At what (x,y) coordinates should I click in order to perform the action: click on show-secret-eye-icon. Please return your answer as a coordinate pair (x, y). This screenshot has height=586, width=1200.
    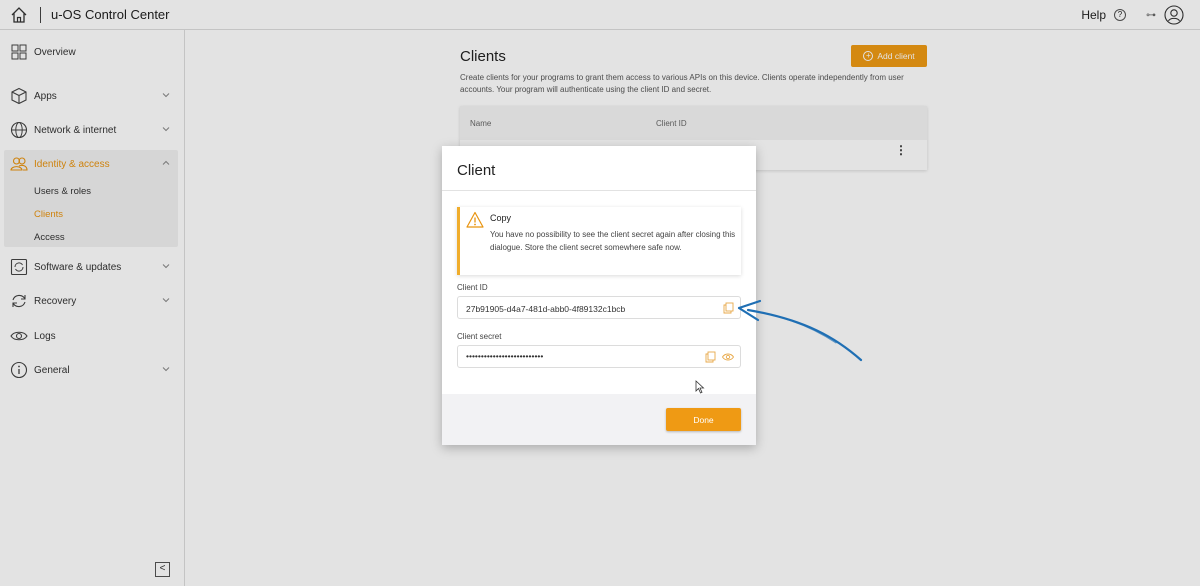
    Looking at the image, I should click on (728, 357).